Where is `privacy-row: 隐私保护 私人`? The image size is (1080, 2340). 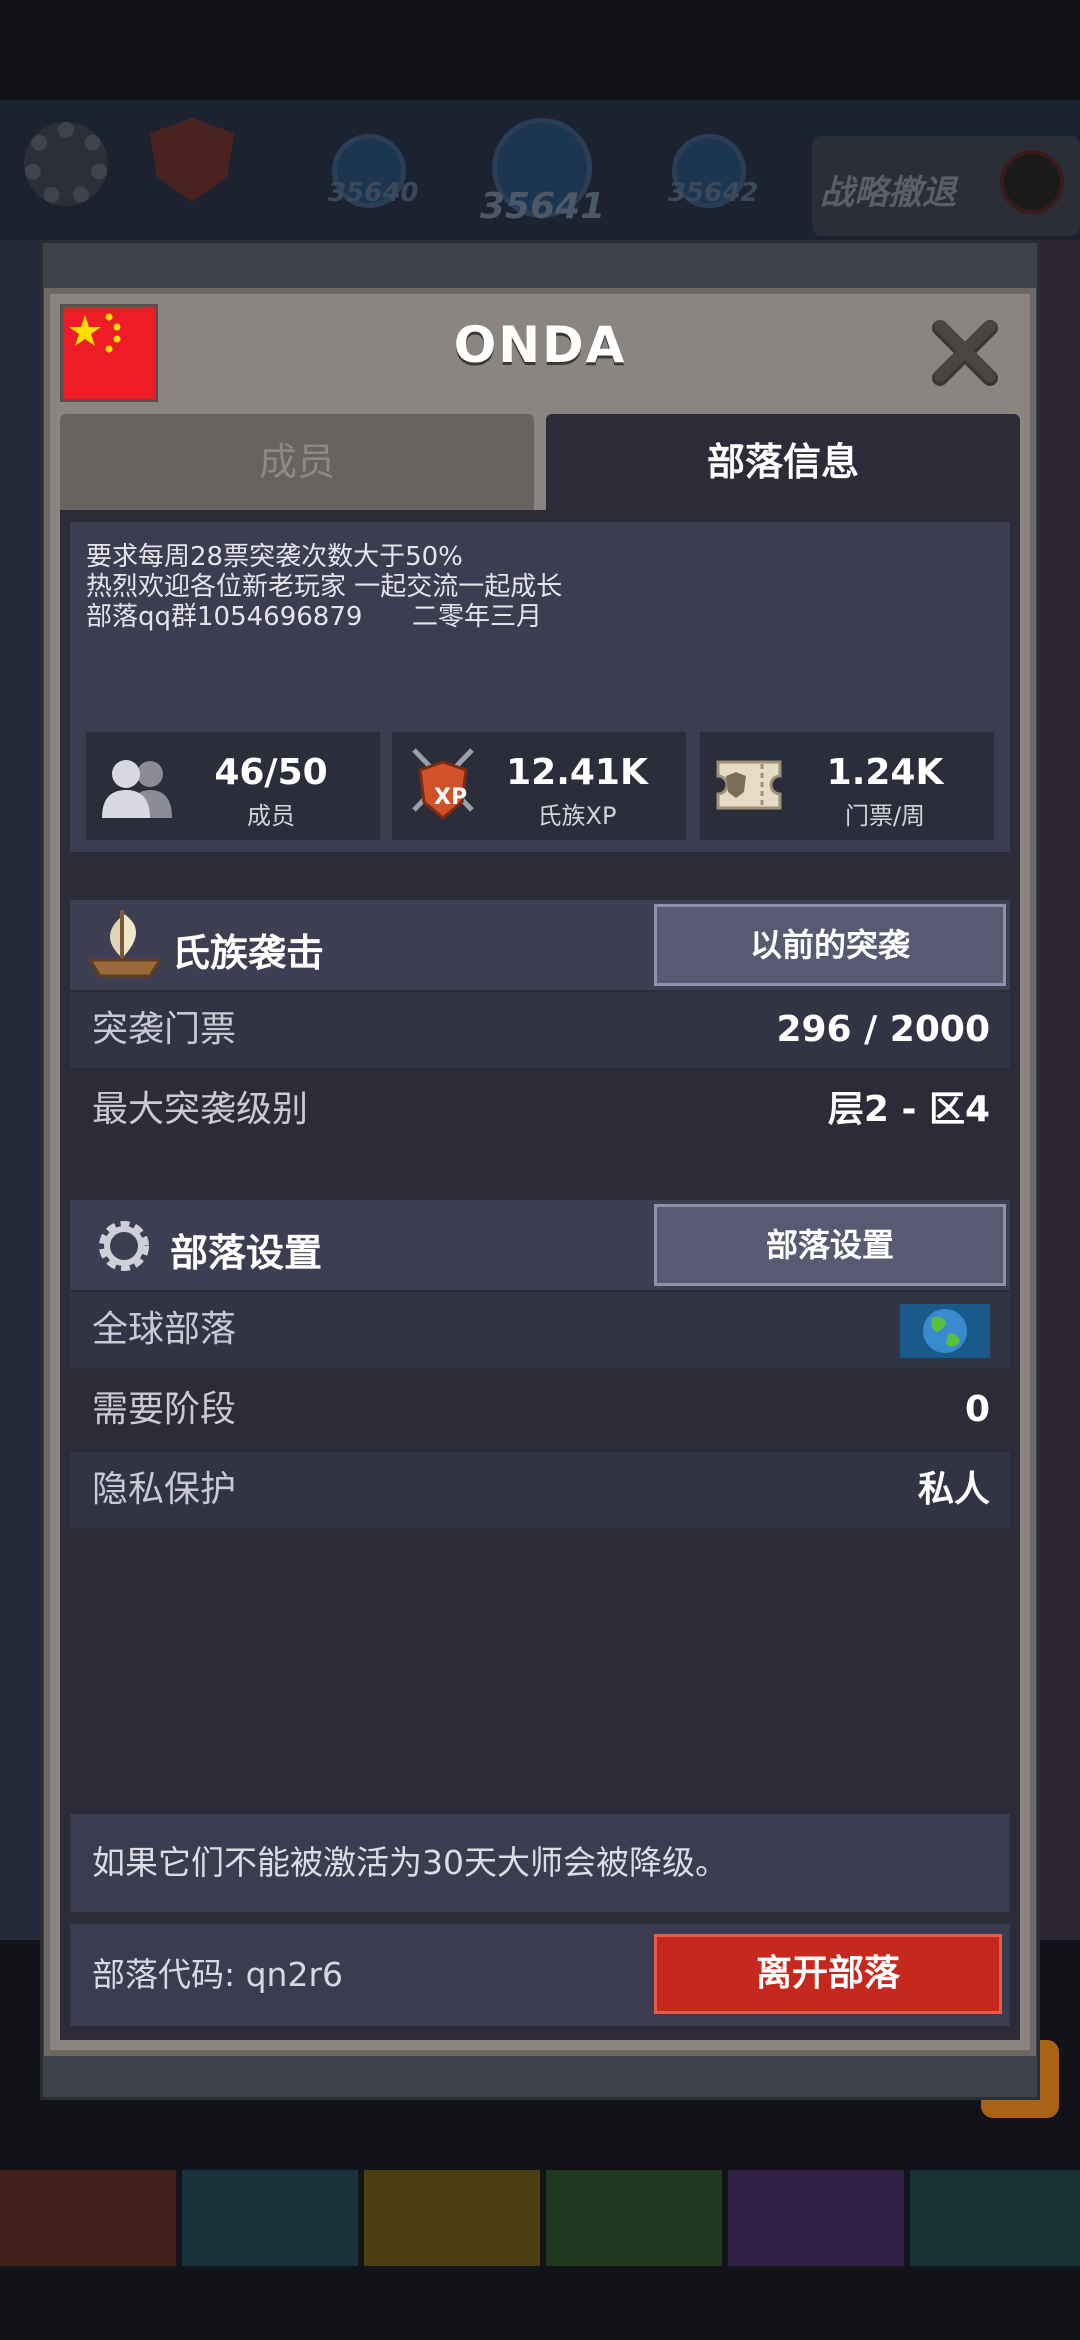 privacy-row: 隐私保护 私人 is located at coordinates (540, 1490).